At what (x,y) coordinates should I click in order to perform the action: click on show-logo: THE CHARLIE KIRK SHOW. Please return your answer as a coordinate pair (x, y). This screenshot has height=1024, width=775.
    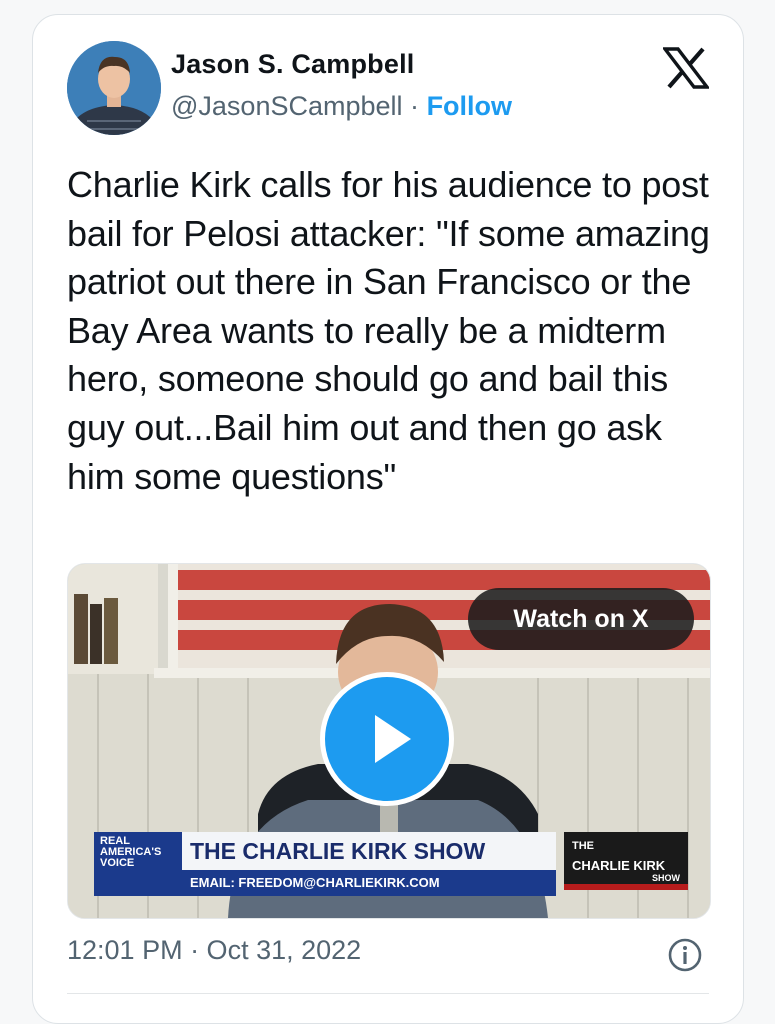
    Looking at the image, I should click on (626, 861).